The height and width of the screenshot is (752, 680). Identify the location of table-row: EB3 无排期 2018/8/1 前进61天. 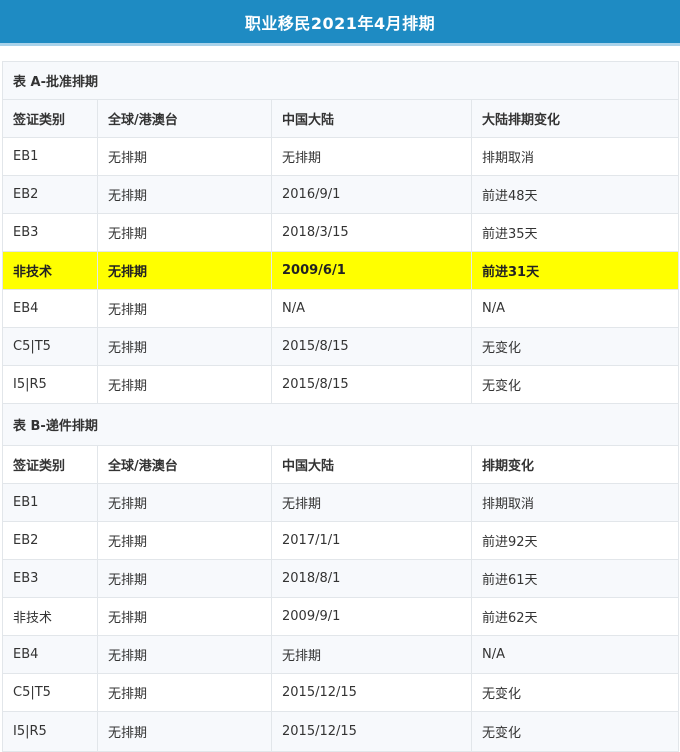
(341, 578).